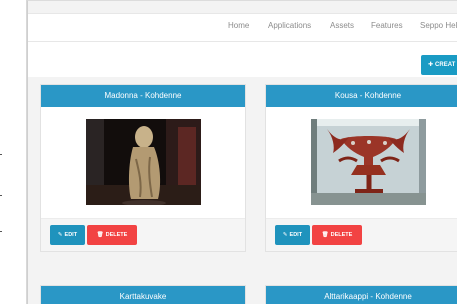 This screenshot has width=457, height=304. Describe the element at coordinates (289, 25) in the screenshot. I see `nav-applications: Applications` at that location.